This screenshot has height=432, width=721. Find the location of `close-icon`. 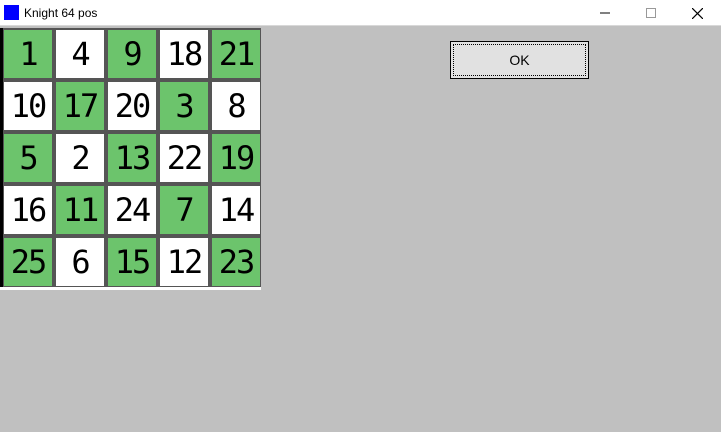

close-icon is located at coordinates (697, 13).